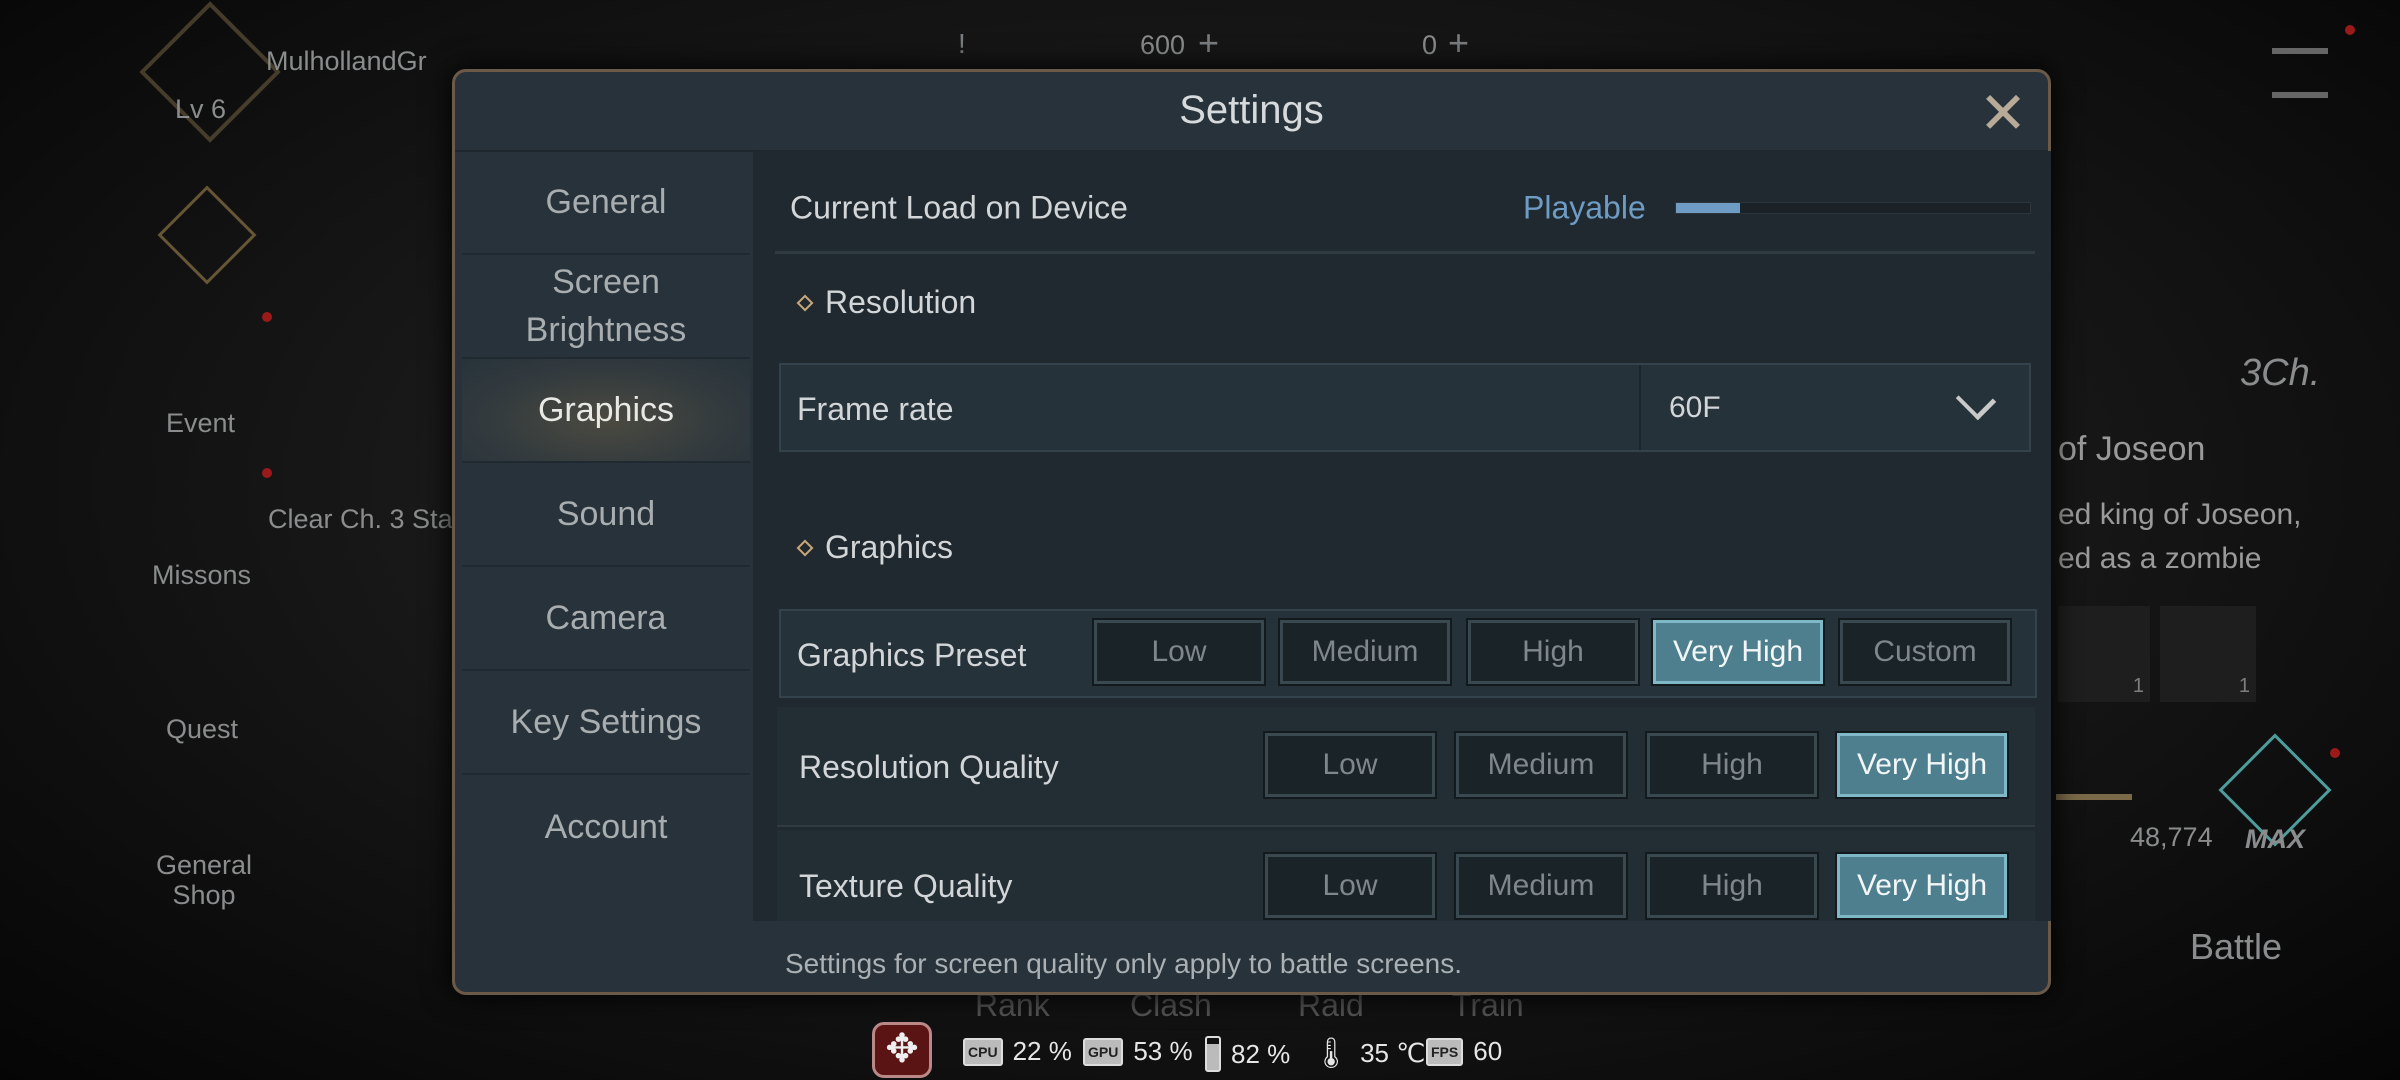  Describe the element at coordinates (886, 302) in the screenshot. I see `resolution-section-header: Resolution` at that location.